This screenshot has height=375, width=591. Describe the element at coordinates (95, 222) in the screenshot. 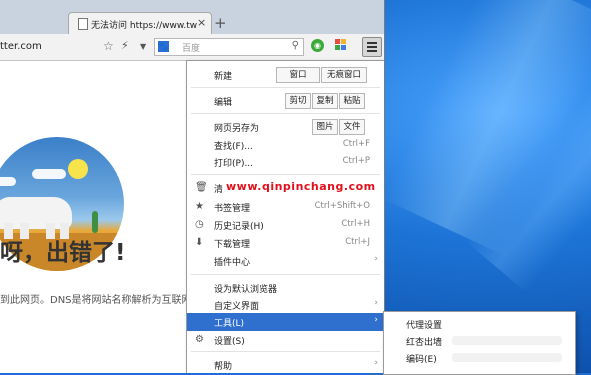

I see `cactus-icon` at that location.